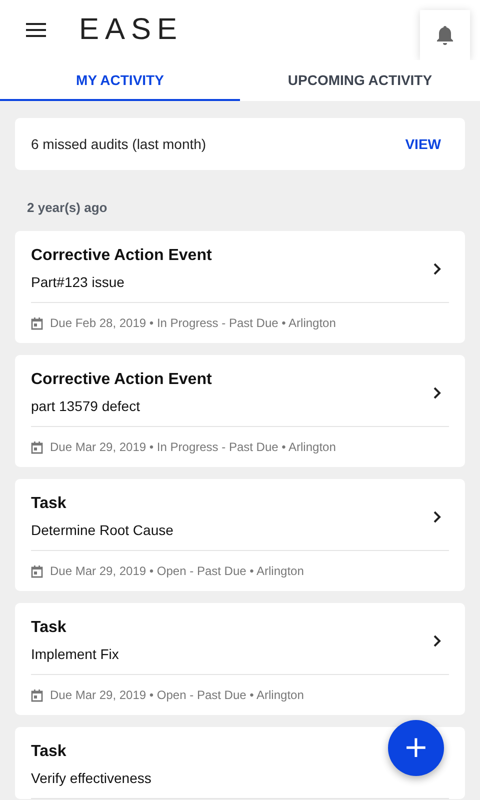 Image resolution: width=480 pixels, height=800 pixels. What do you see at coordinates (240, 659) in the screenshot?
I see `activity-card: Task Implement Fix Due Mar 29, 2019 • Open - Past Due • Arlington` at bounding box center [240, 659].